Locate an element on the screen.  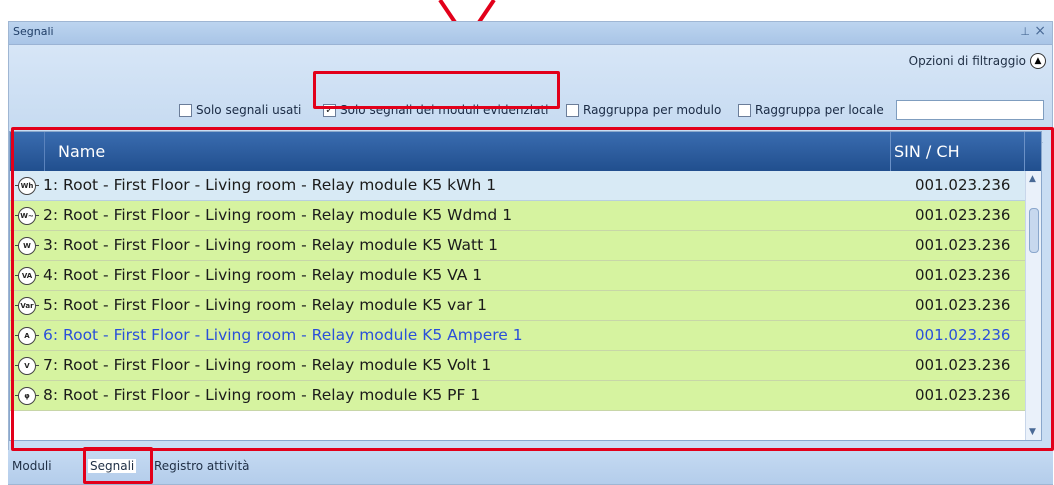
panel-header: Segnali ⊥ × is located at coordinates (530, 33).